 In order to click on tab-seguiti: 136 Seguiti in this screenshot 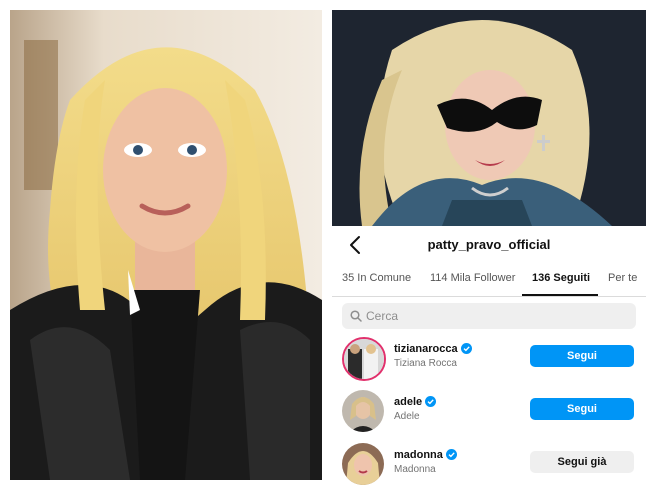, I will do `click(561, 278)`.